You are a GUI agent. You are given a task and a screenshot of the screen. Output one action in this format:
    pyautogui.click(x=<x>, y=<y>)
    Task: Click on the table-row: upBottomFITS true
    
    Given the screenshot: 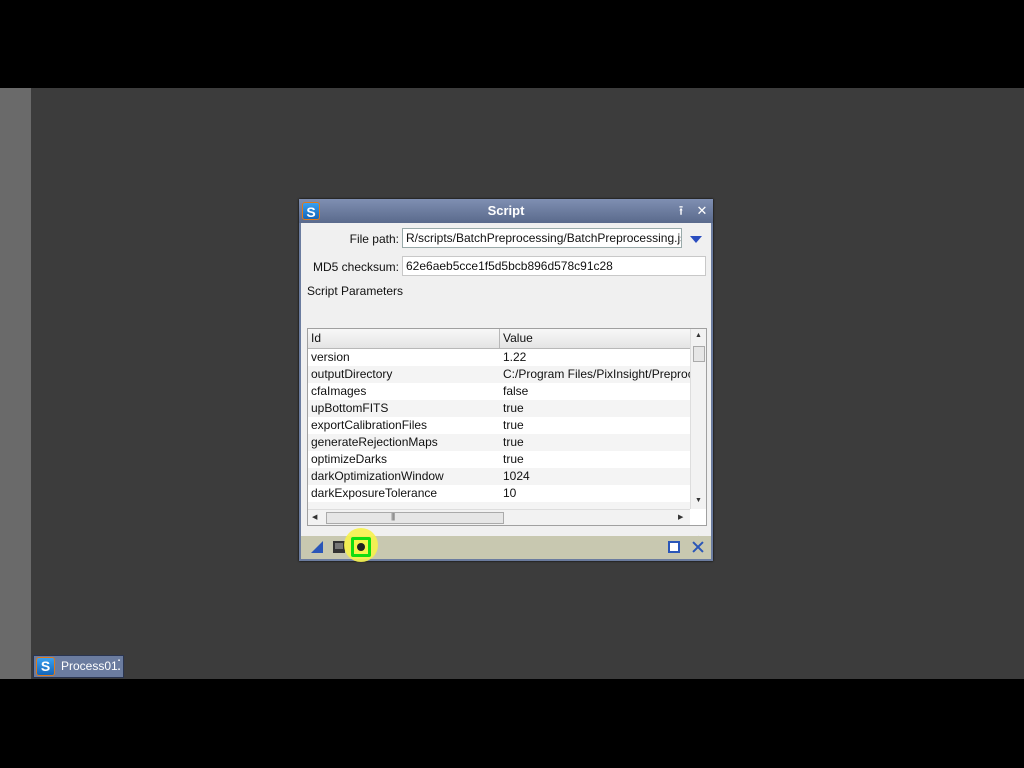 What is the action you would take?
    pyautogui.click(x=499, y=408)
    